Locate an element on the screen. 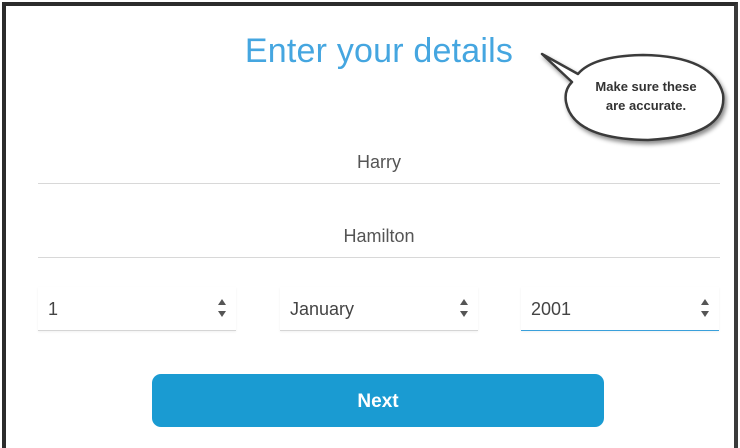 The image size is (740, 448). year-value: 2001 is located at coordinates (551, 309).